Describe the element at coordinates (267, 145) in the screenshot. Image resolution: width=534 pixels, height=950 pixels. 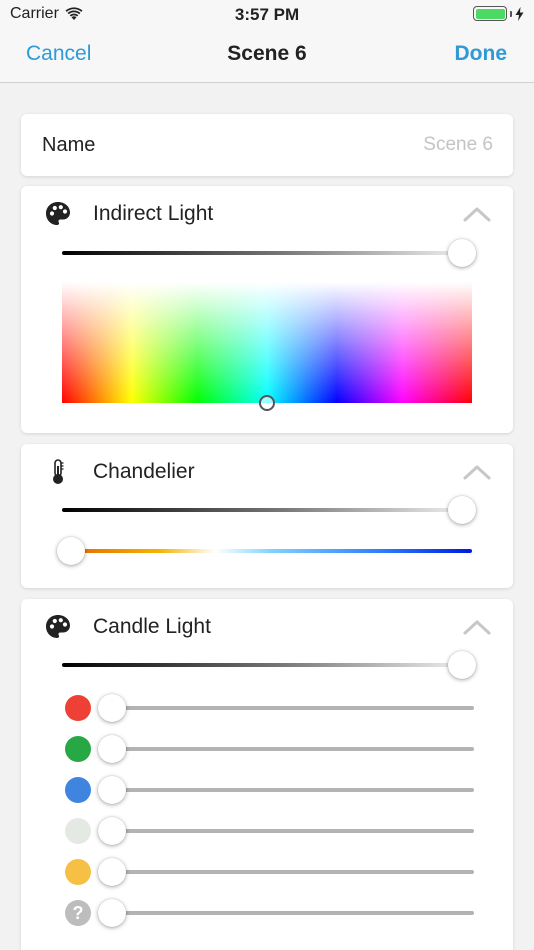
I see `name-card: Name` at that location.